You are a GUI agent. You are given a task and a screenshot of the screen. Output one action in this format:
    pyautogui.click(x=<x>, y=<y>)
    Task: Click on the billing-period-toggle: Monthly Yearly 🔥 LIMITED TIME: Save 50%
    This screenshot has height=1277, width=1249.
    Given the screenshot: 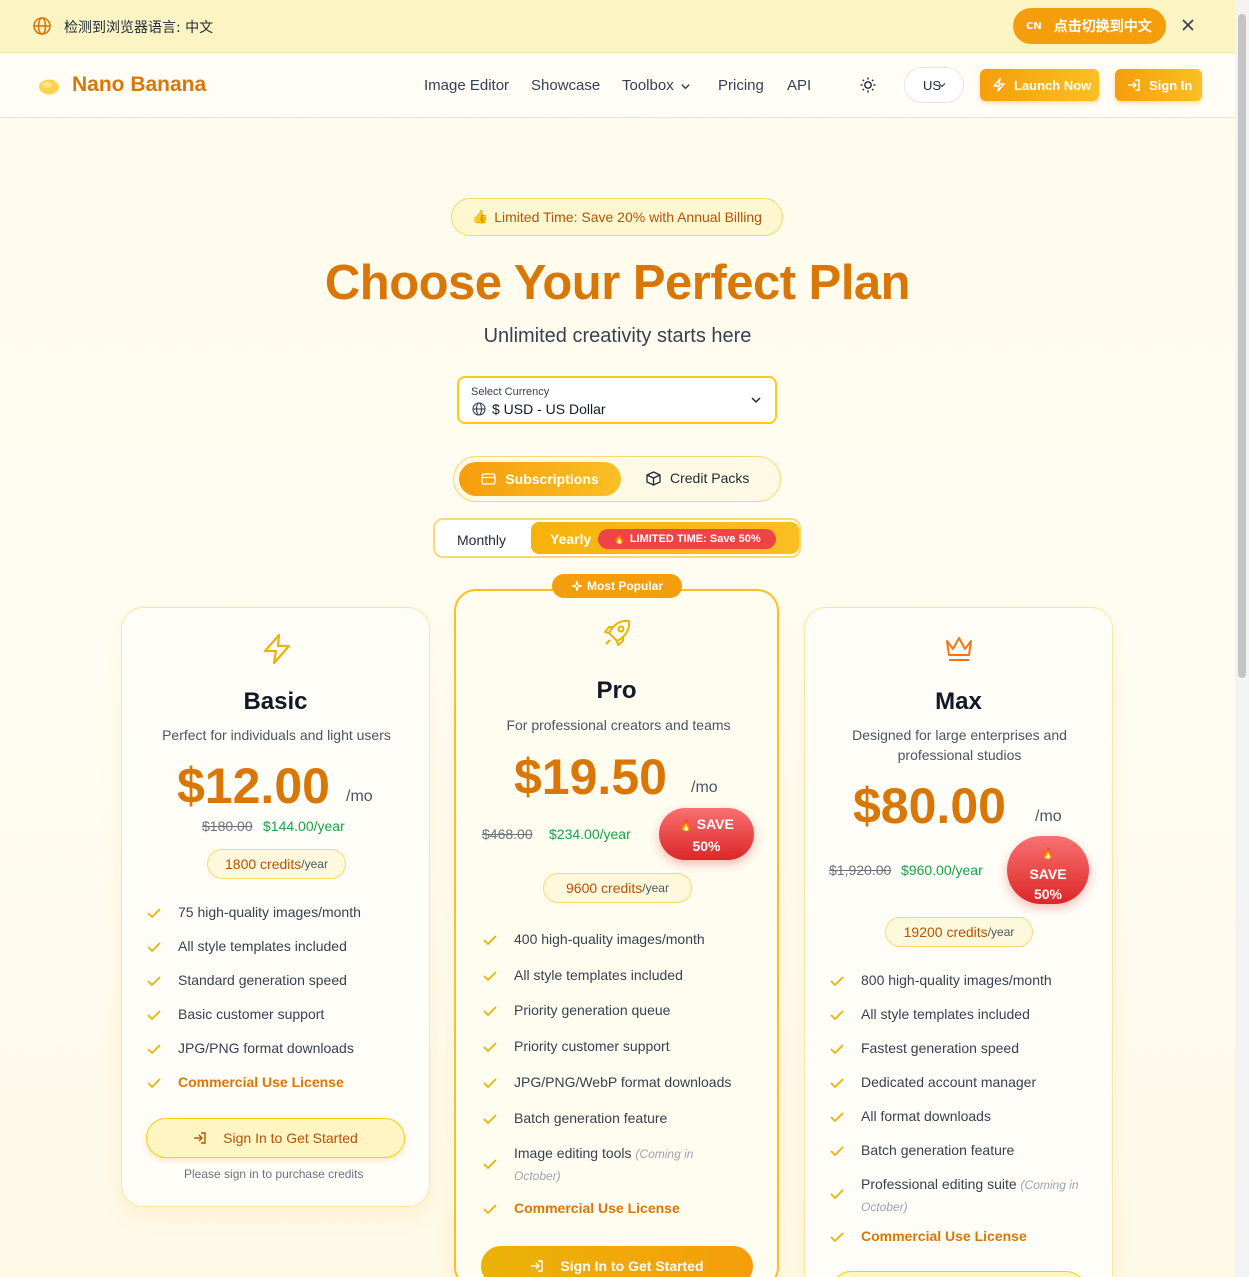 What is the action you would take?
    pyautogui.click(x=617, y=538)
    